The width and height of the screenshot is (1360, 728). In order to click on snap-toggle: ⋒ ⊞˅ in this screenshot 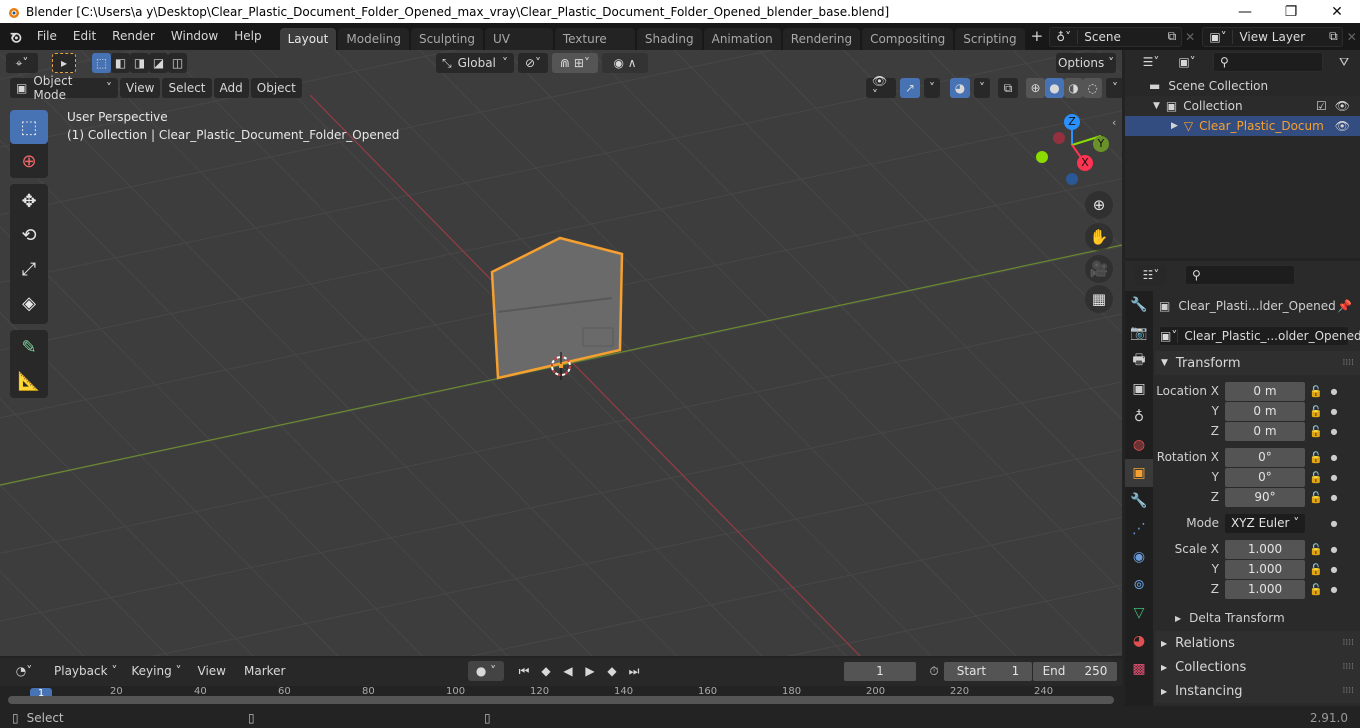, I will do `click(575, 63)`.